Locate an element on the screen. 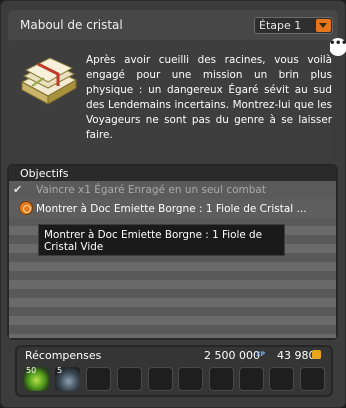 The height and width of the screenshot is (408, 346). rewards-title: Récompenses is located at coordinates (63, 355).